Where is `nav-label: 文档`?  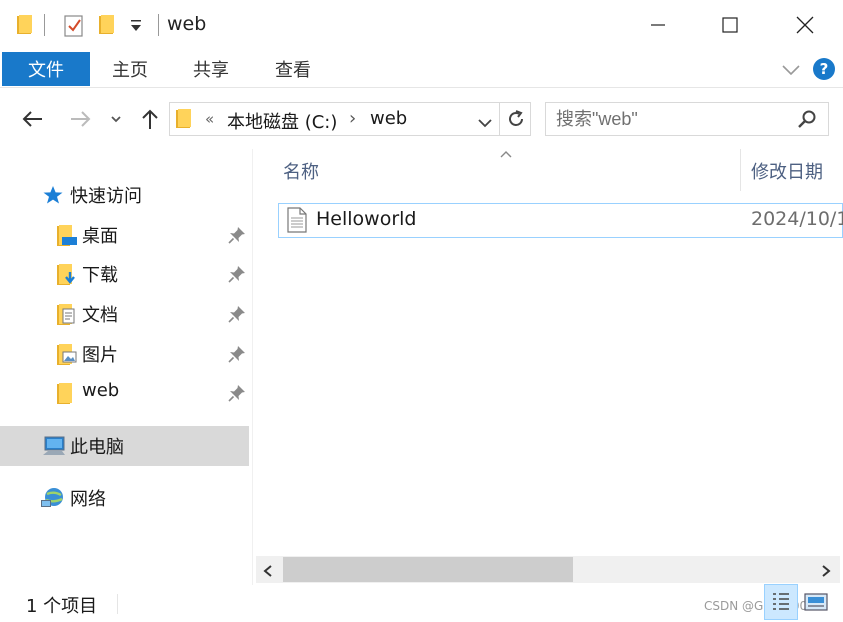
nav-label: 文档 is located at coordinates (100, 315).